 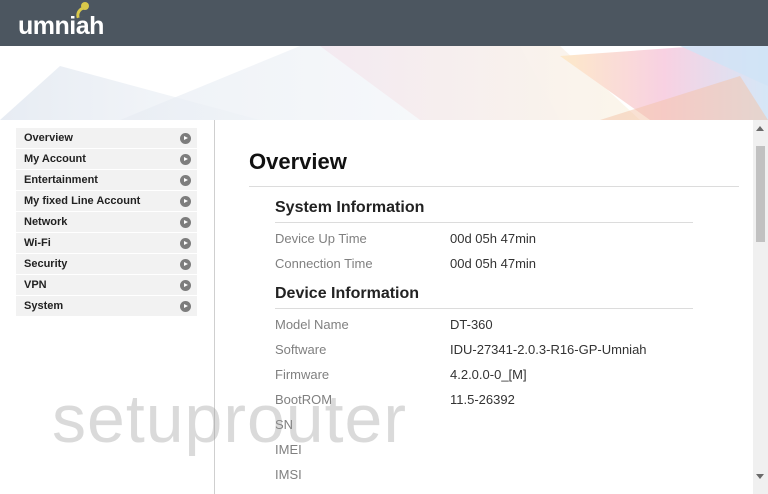 I want to click on system-information-heading: System Information, so click(x=350, y=207).